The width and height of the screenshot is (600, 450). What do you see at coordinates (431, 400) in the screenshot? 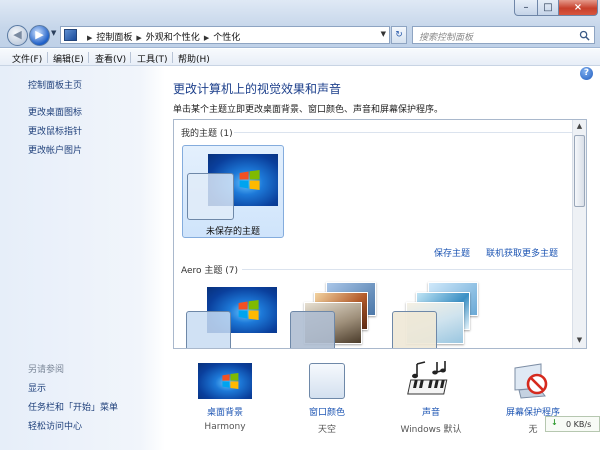
I see `sounds-setting: 声音 Windows 默认` at bounding box center [431, 400].